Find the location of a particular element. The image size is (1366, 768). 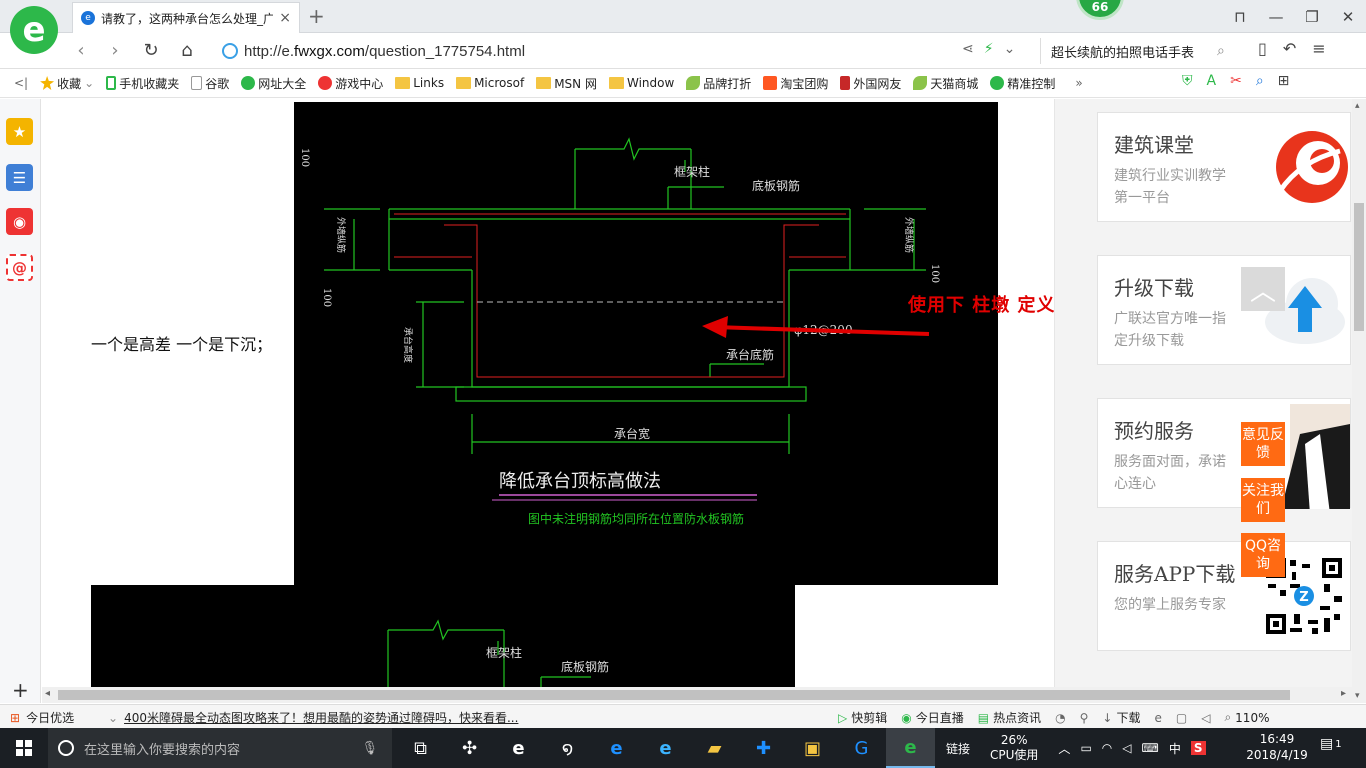

minimize-button: — is located at coordinates (1276, 17).